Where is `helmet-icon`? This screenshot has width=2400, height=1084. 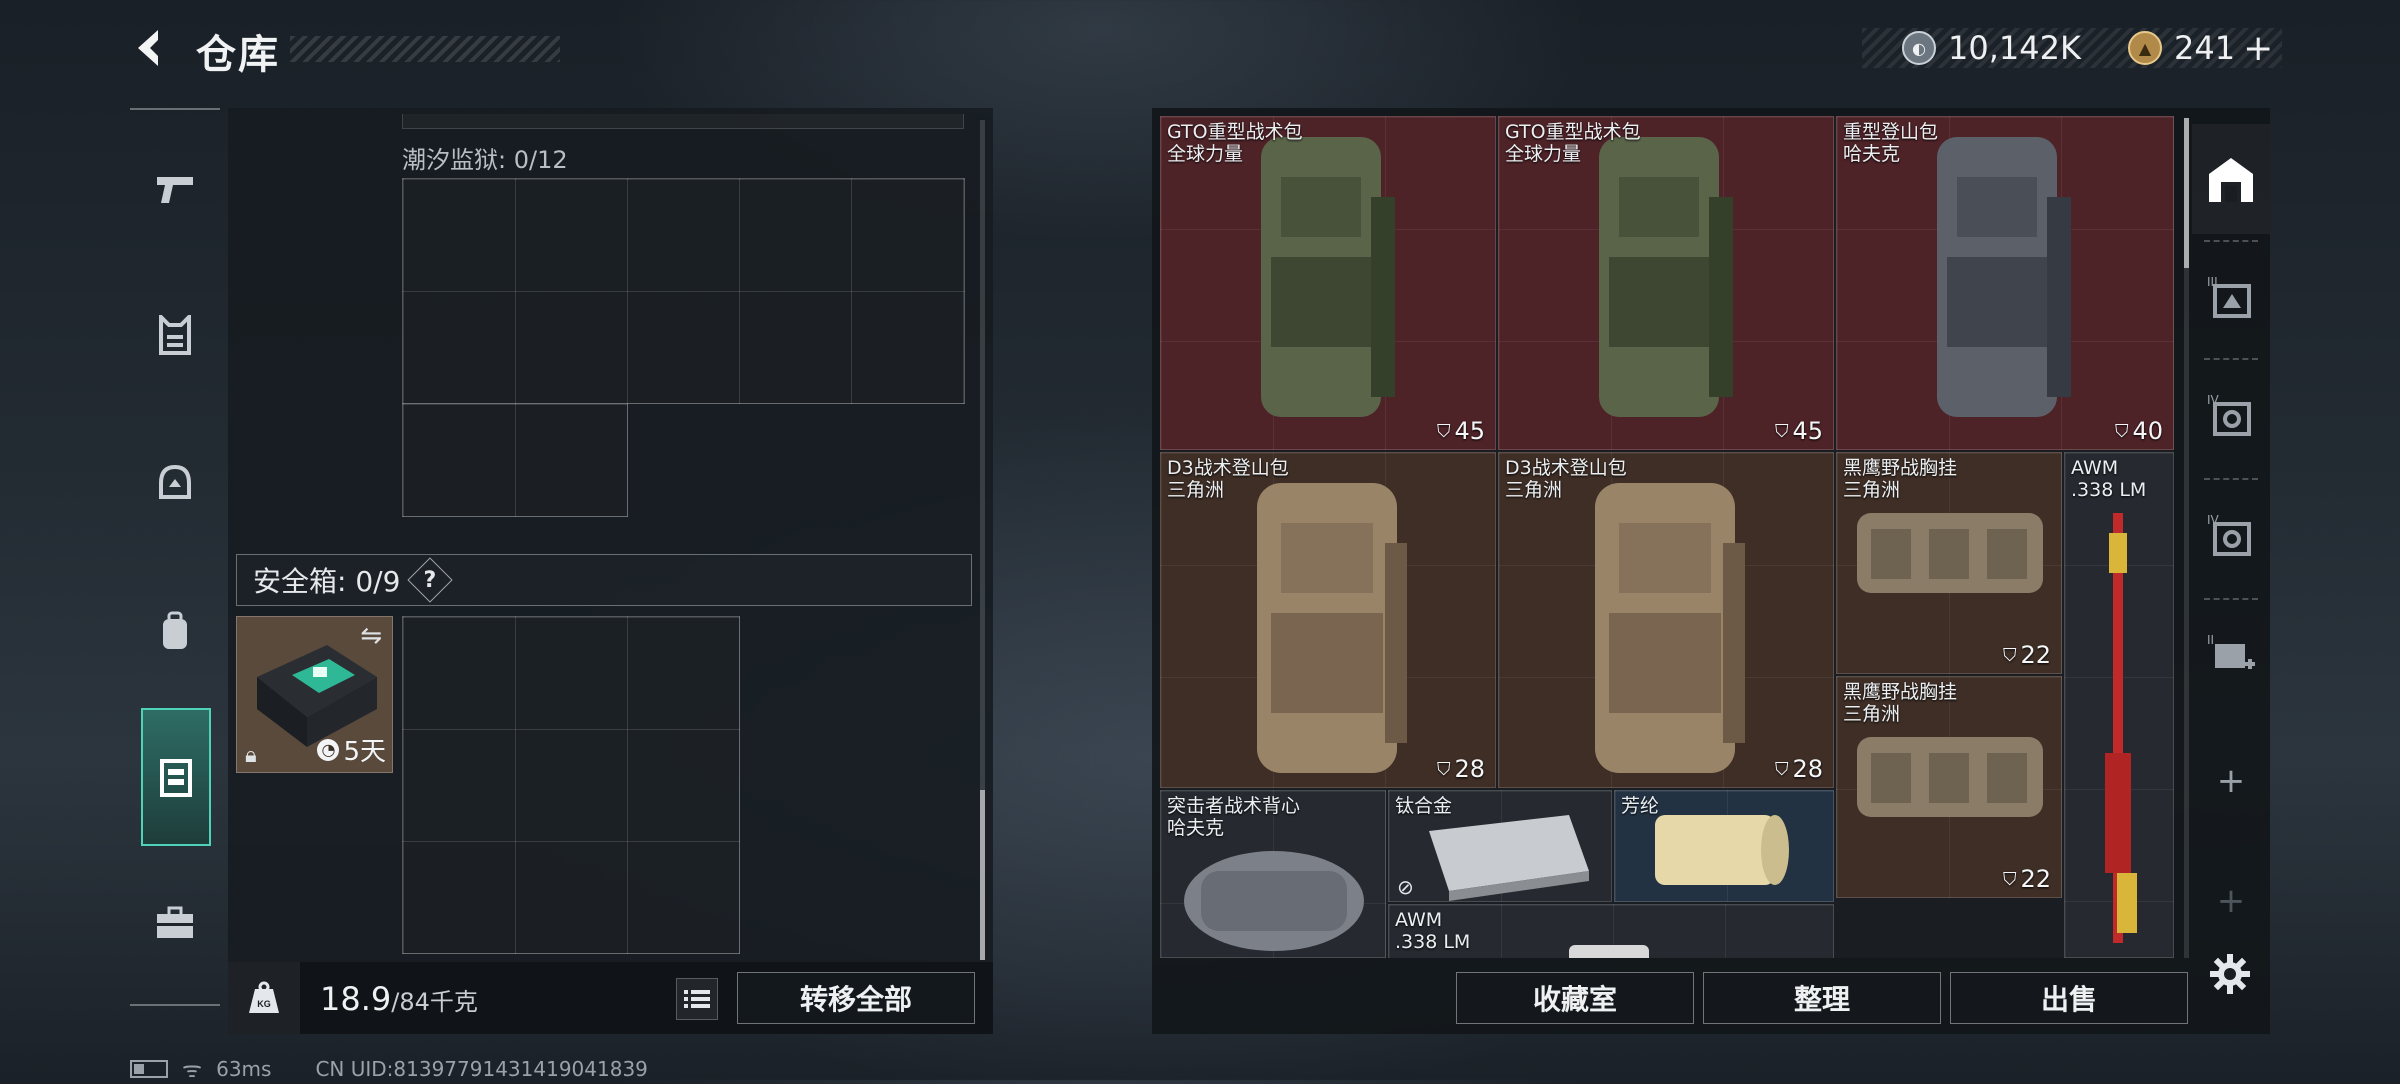
helmet-icon is located at coordinates (175, 481).